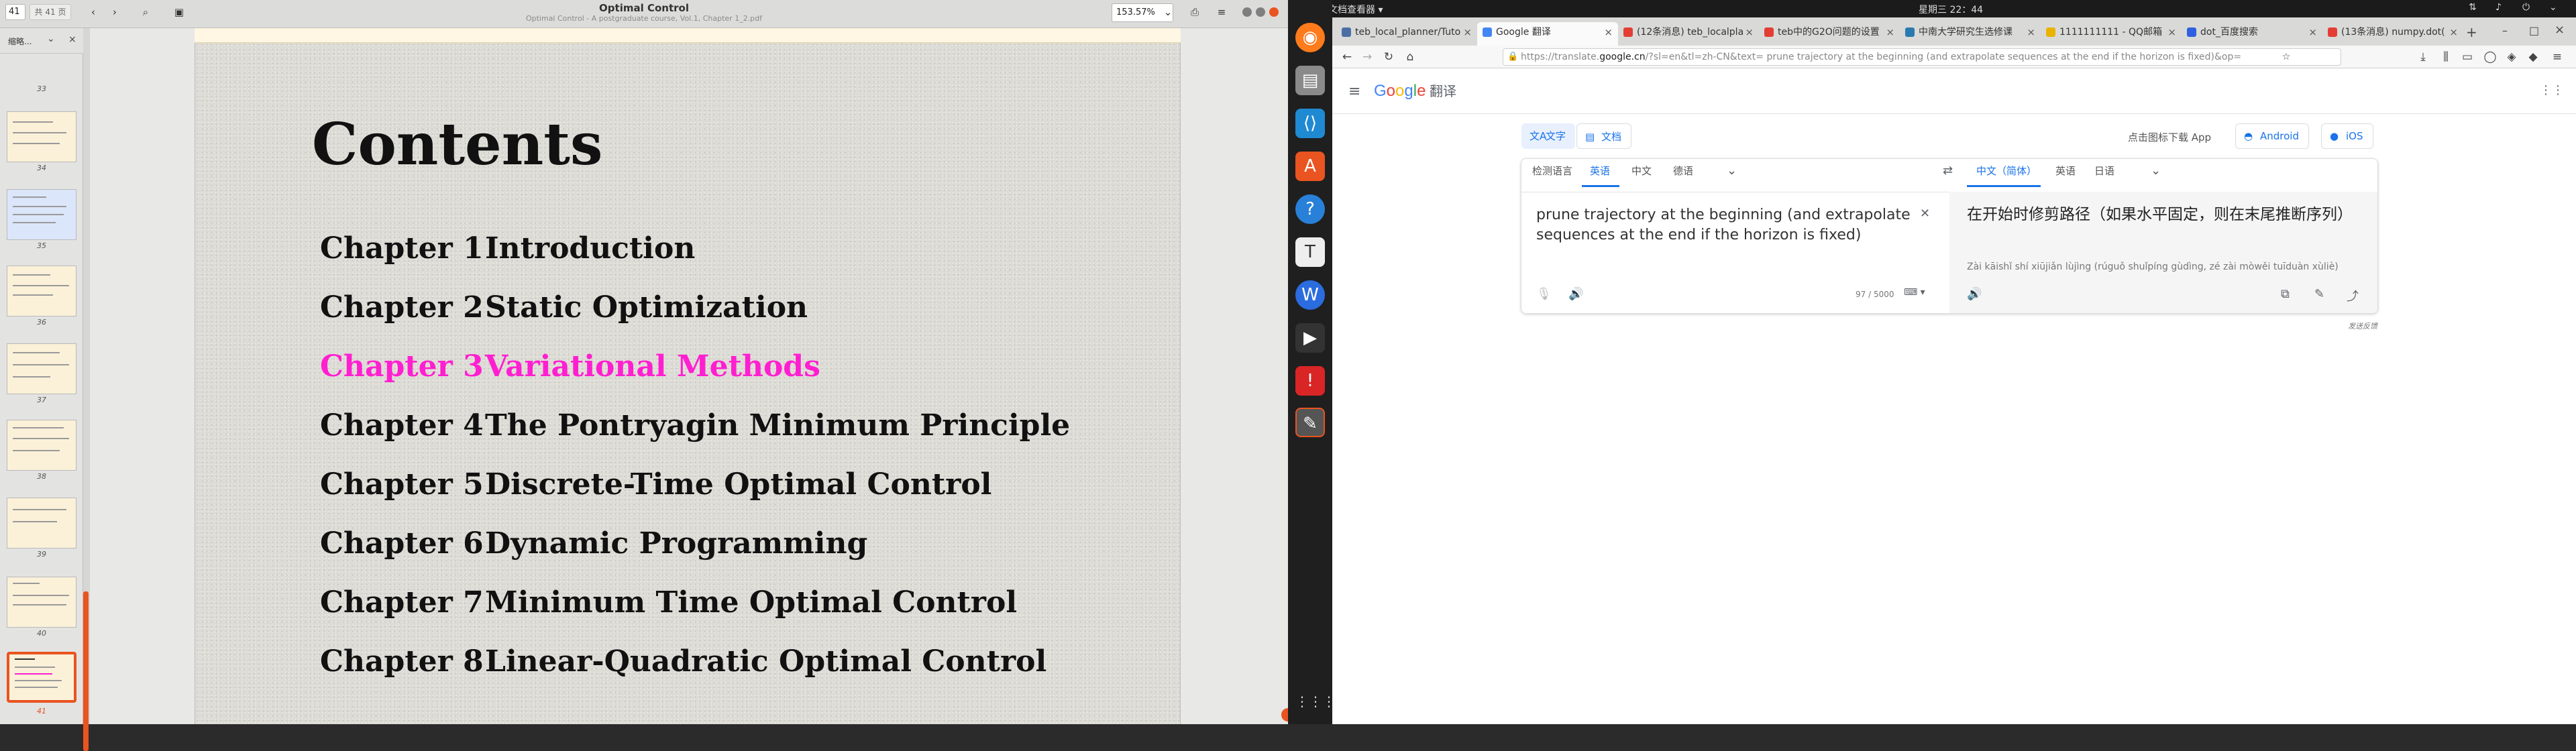 This screenshot has height=751, width=2576. I want to click on target-lang-chinese-simplified: 中文（简体）, so click(2006, 171).